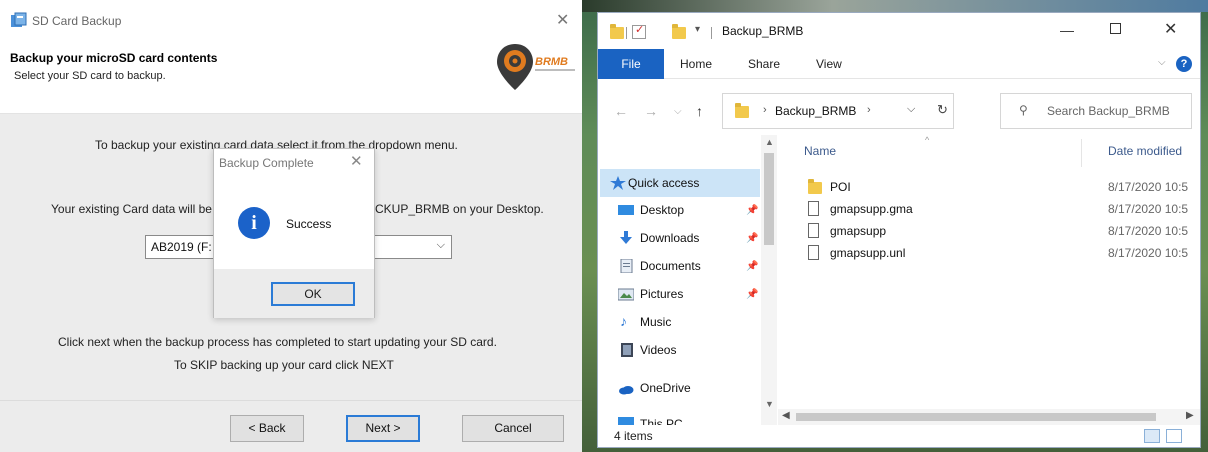 The image size is (1208, 452). Describe the element at coordinates (662, 294) in the screenshot. I see `nav-label: Pictures` at that location.